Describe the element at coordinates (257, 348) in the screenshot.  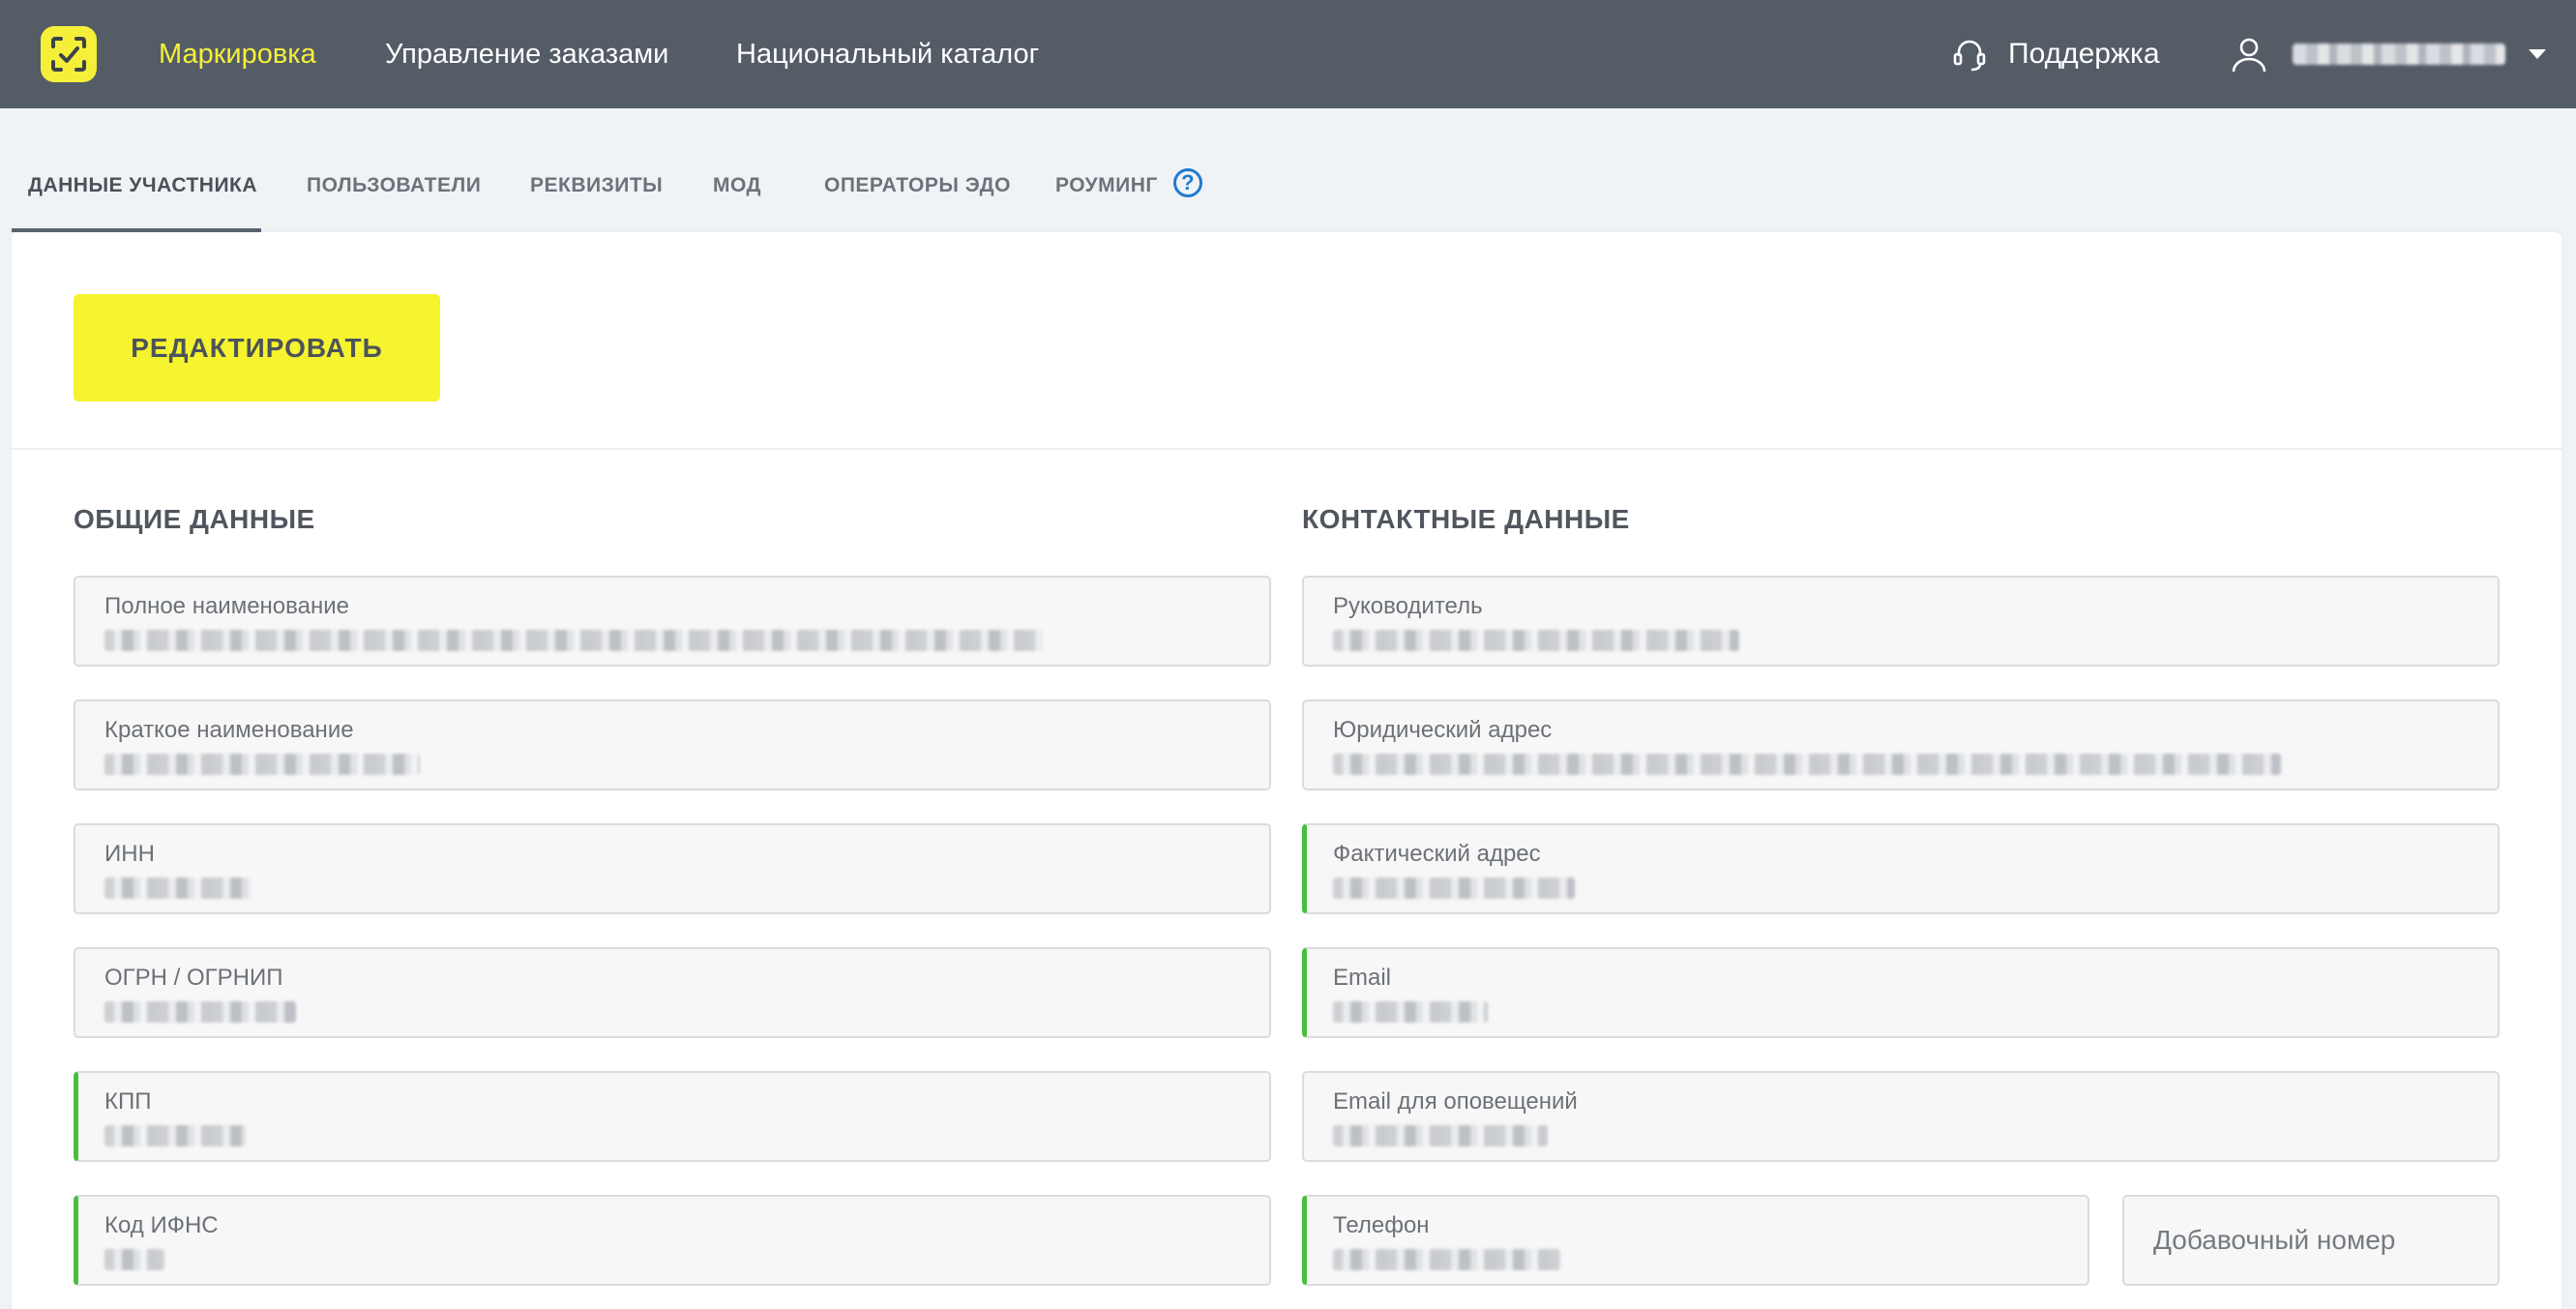
I see `edit-button: РЕДАКТИРОВАТЬ` at that location.